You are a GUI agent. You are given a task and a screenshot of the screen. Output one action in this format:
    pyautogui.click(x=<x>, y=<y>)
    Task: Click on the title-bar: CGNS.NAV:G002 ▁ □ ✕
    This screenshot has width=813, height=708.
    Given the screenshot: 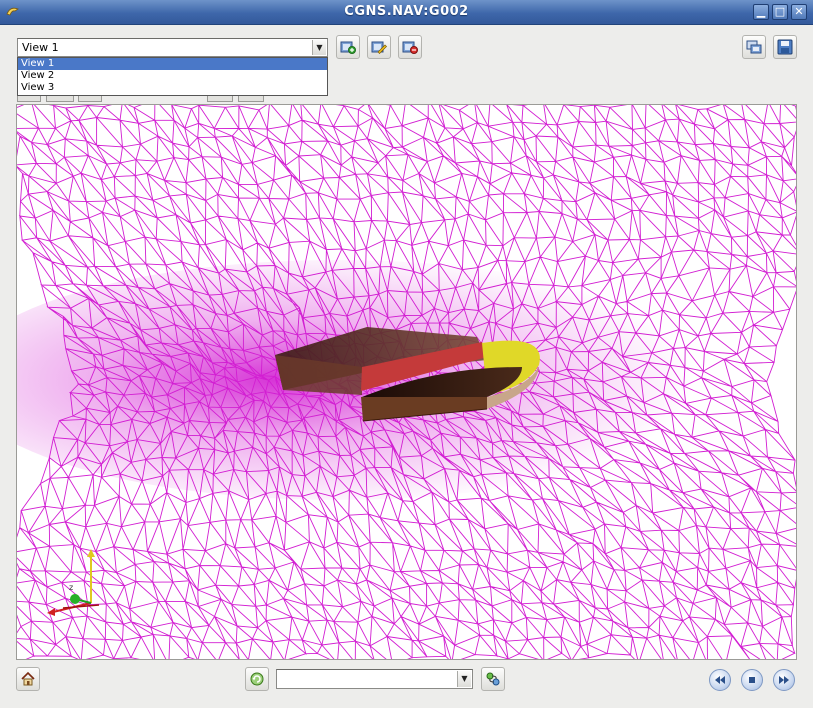 What is the action you would take?
    pyautogui.click(x=406, y=12)
    